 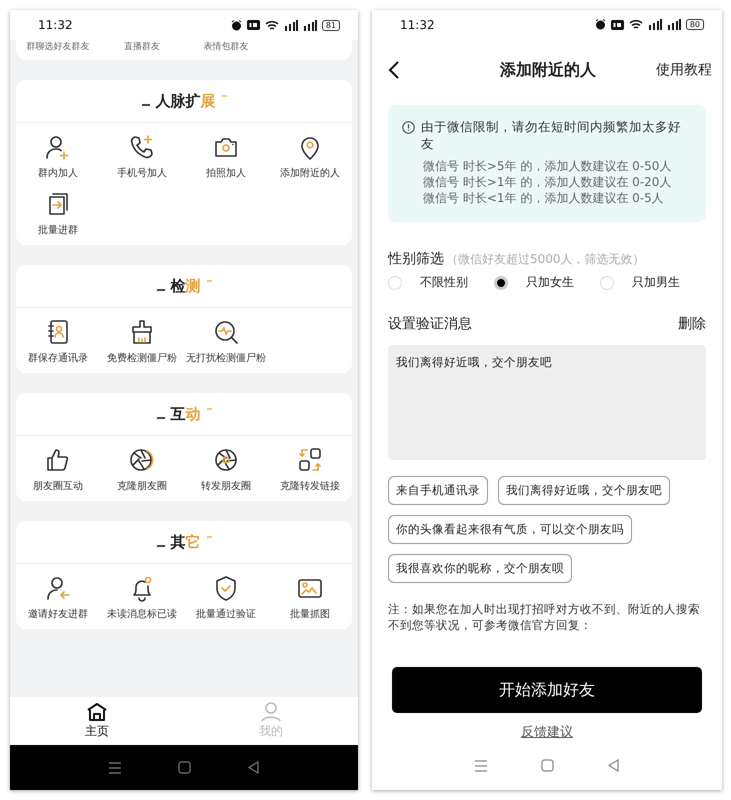 I want to click on feature-label: 克隆转发链接, so click(x=310, y=486).